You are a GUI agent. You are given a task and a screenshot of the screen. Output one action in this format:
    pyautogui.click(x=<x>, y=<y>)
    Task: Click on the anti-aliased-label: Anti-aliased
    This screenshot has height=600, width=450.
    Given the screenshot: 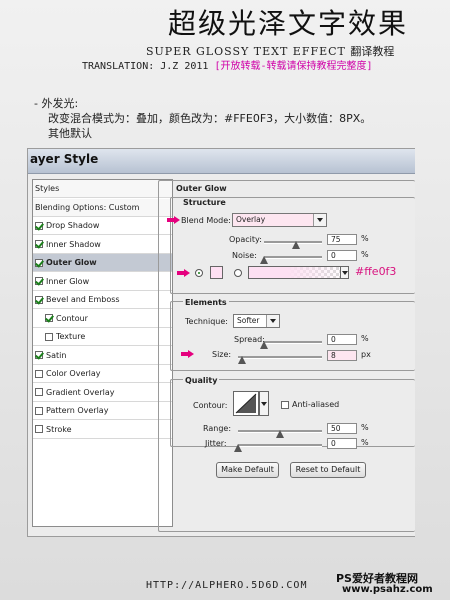 What is the action you would take?
    pyautogui.click(x=316, y=404)
    